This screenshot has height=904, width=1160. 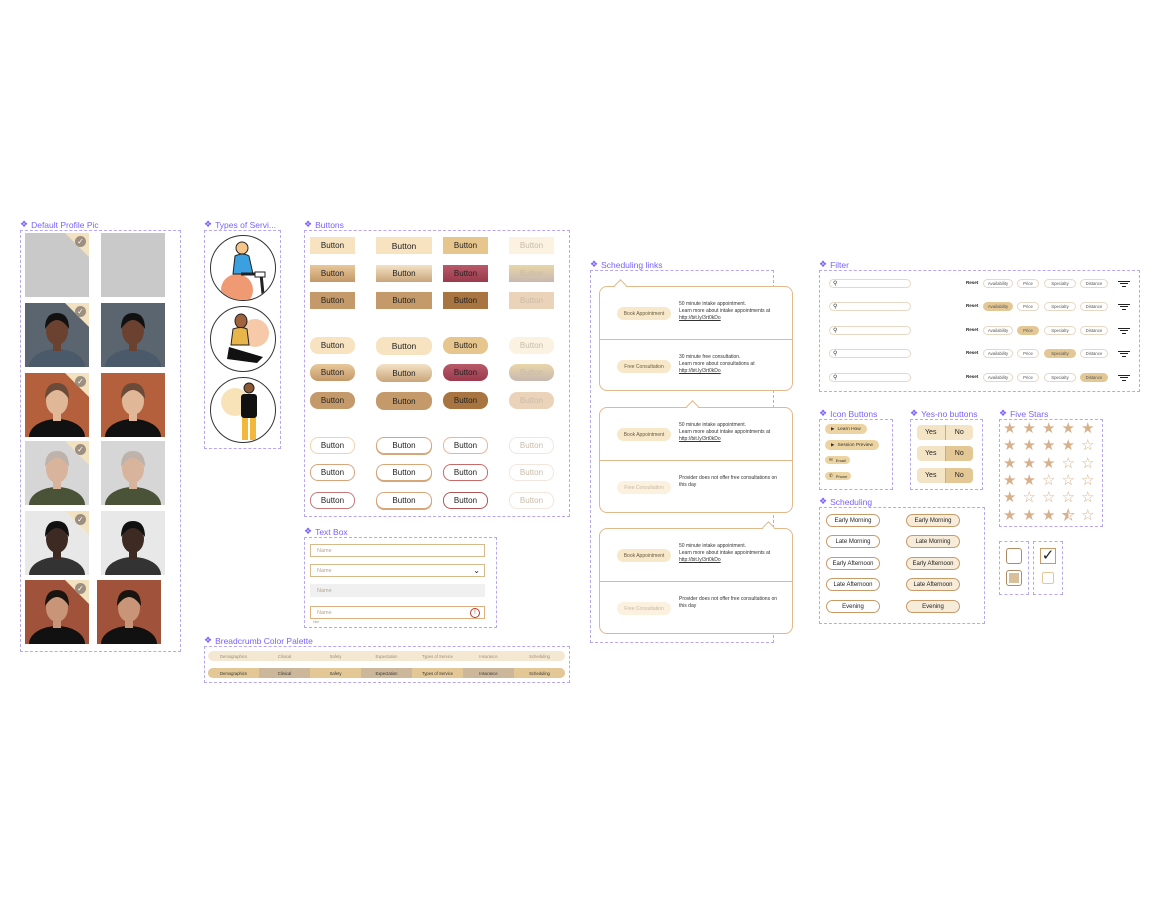 What do you see at coordinates (933, 606) in the screenshot?
I see `time-slot-chip-selected: Evening` at bounding box center [933, 606].